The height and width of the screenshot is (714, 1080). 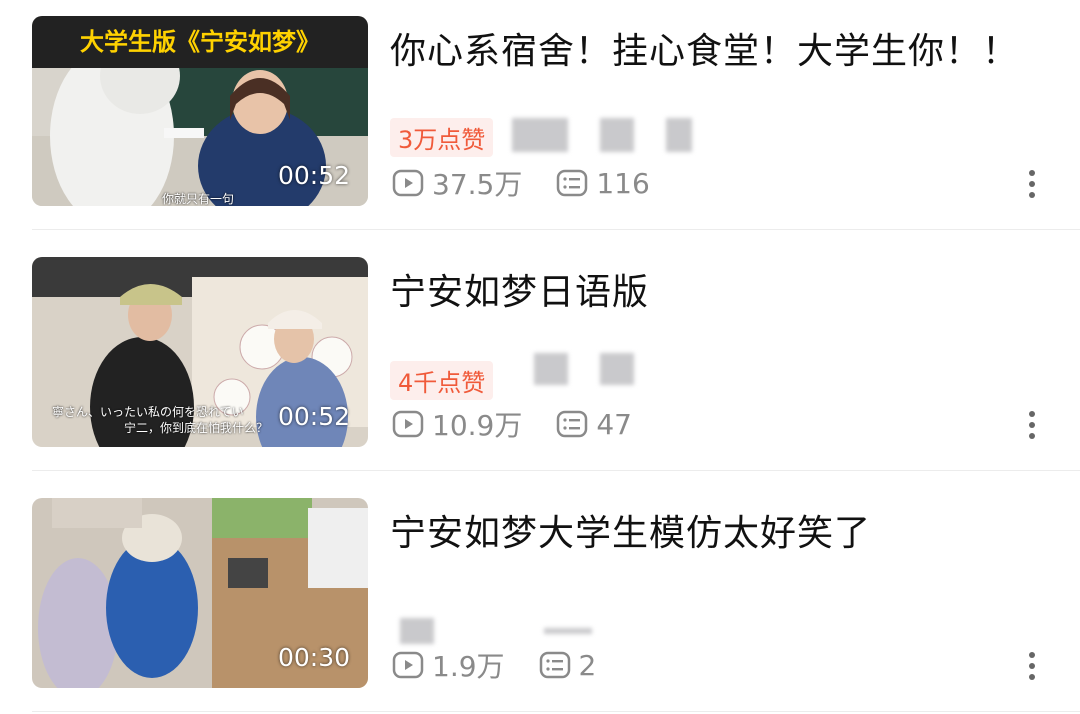 What do you see at coordinates (538, 183) in the screenshot?
I see `video-stats: 37.5万 116` at bounding box center [538, 183].